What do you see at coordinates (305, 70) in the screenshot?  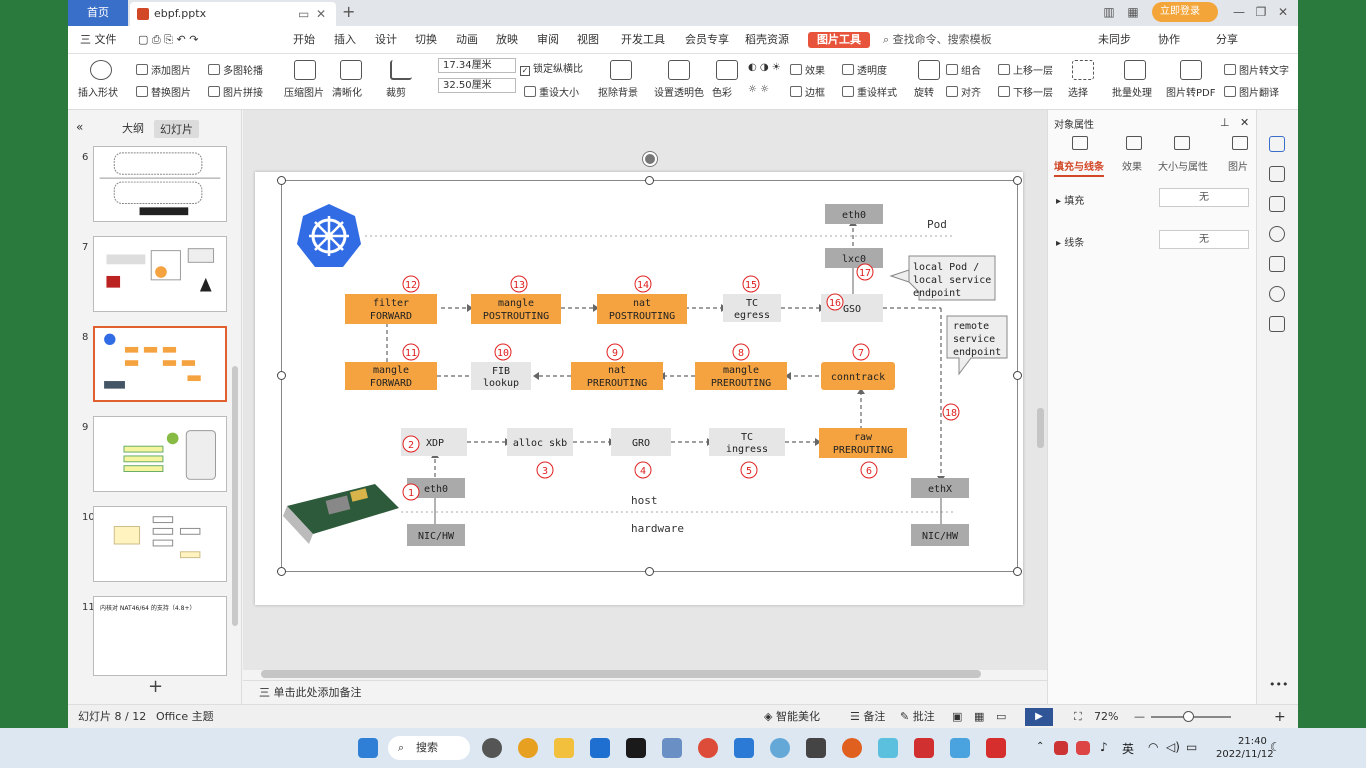 I see `compress-icon` at bounding box center [305, 70].